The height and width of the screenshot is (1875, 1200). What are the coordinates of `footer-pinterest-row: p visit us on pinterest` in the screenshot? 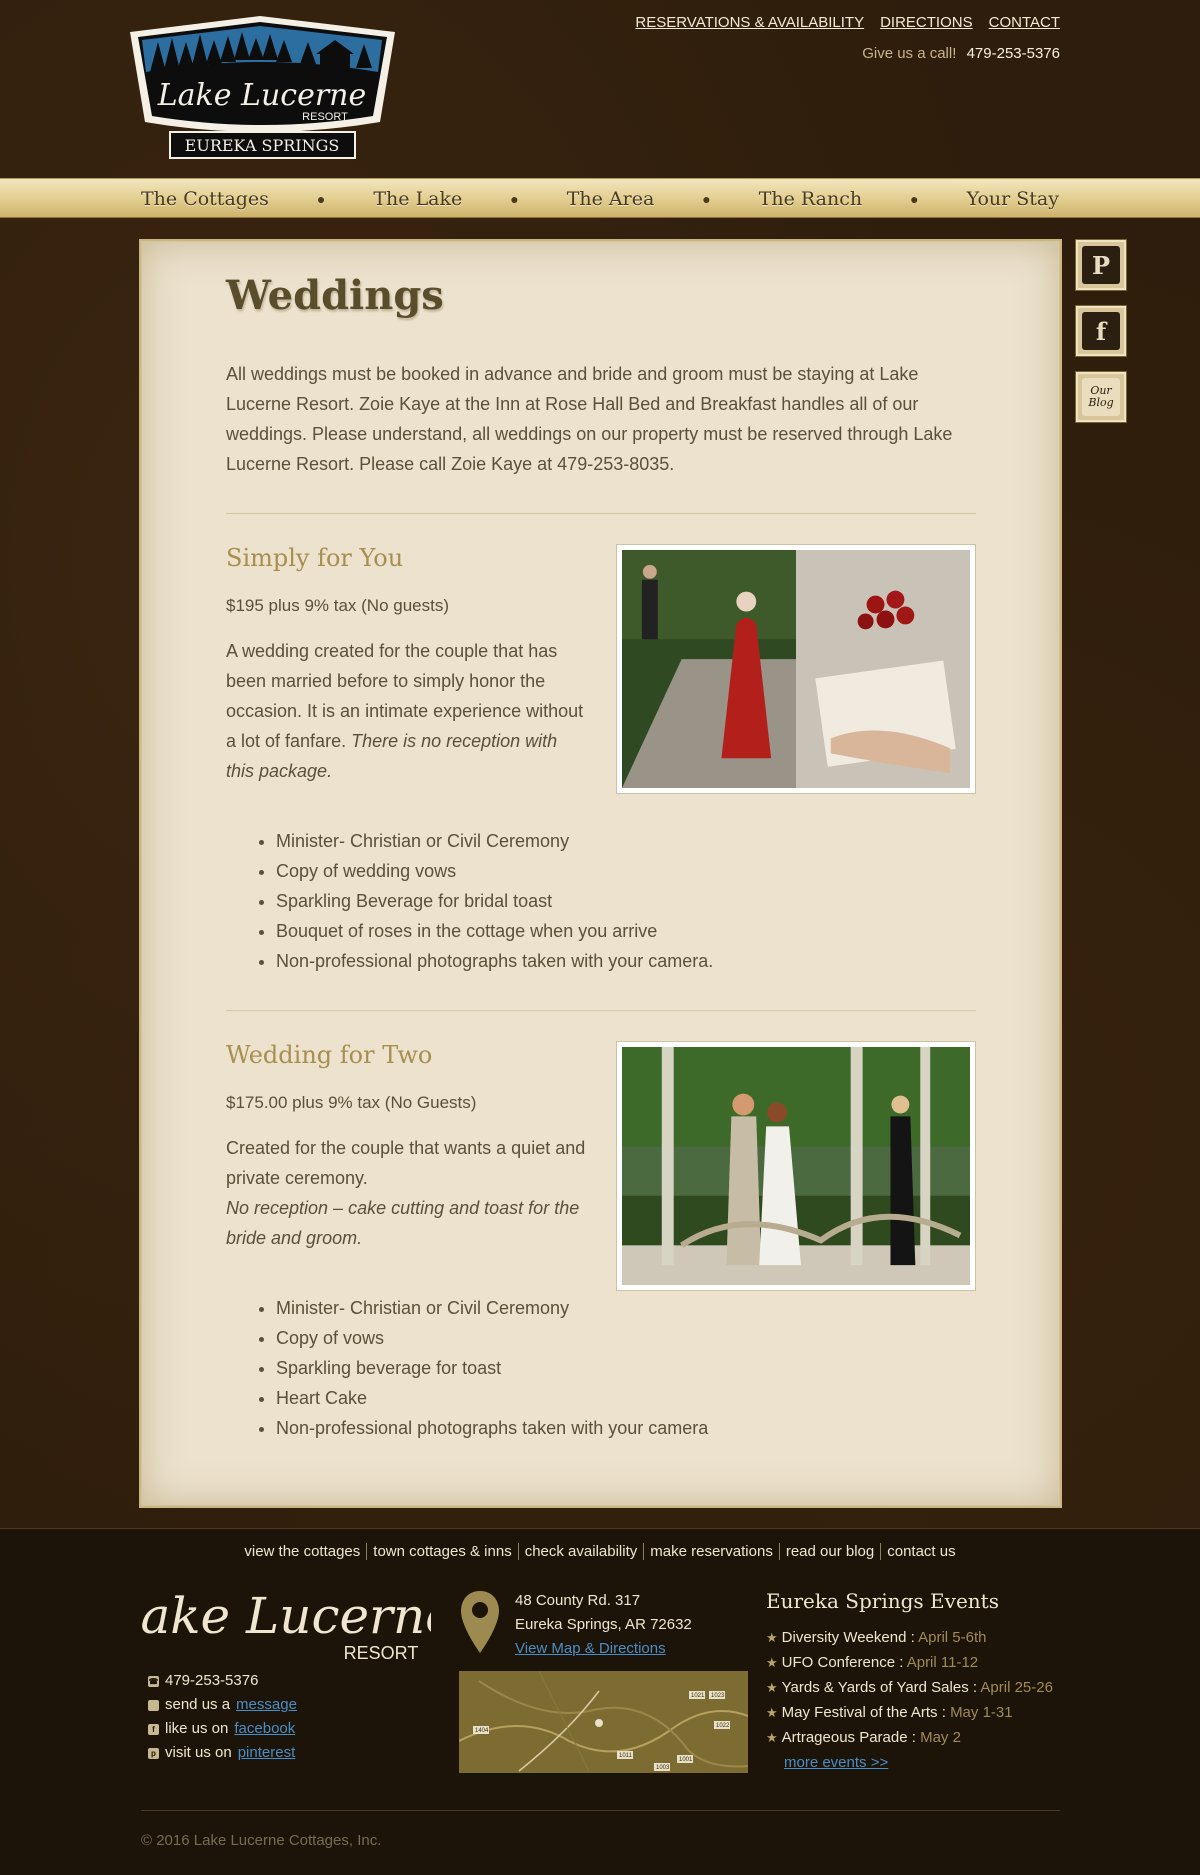 It's located at (222, 1753).